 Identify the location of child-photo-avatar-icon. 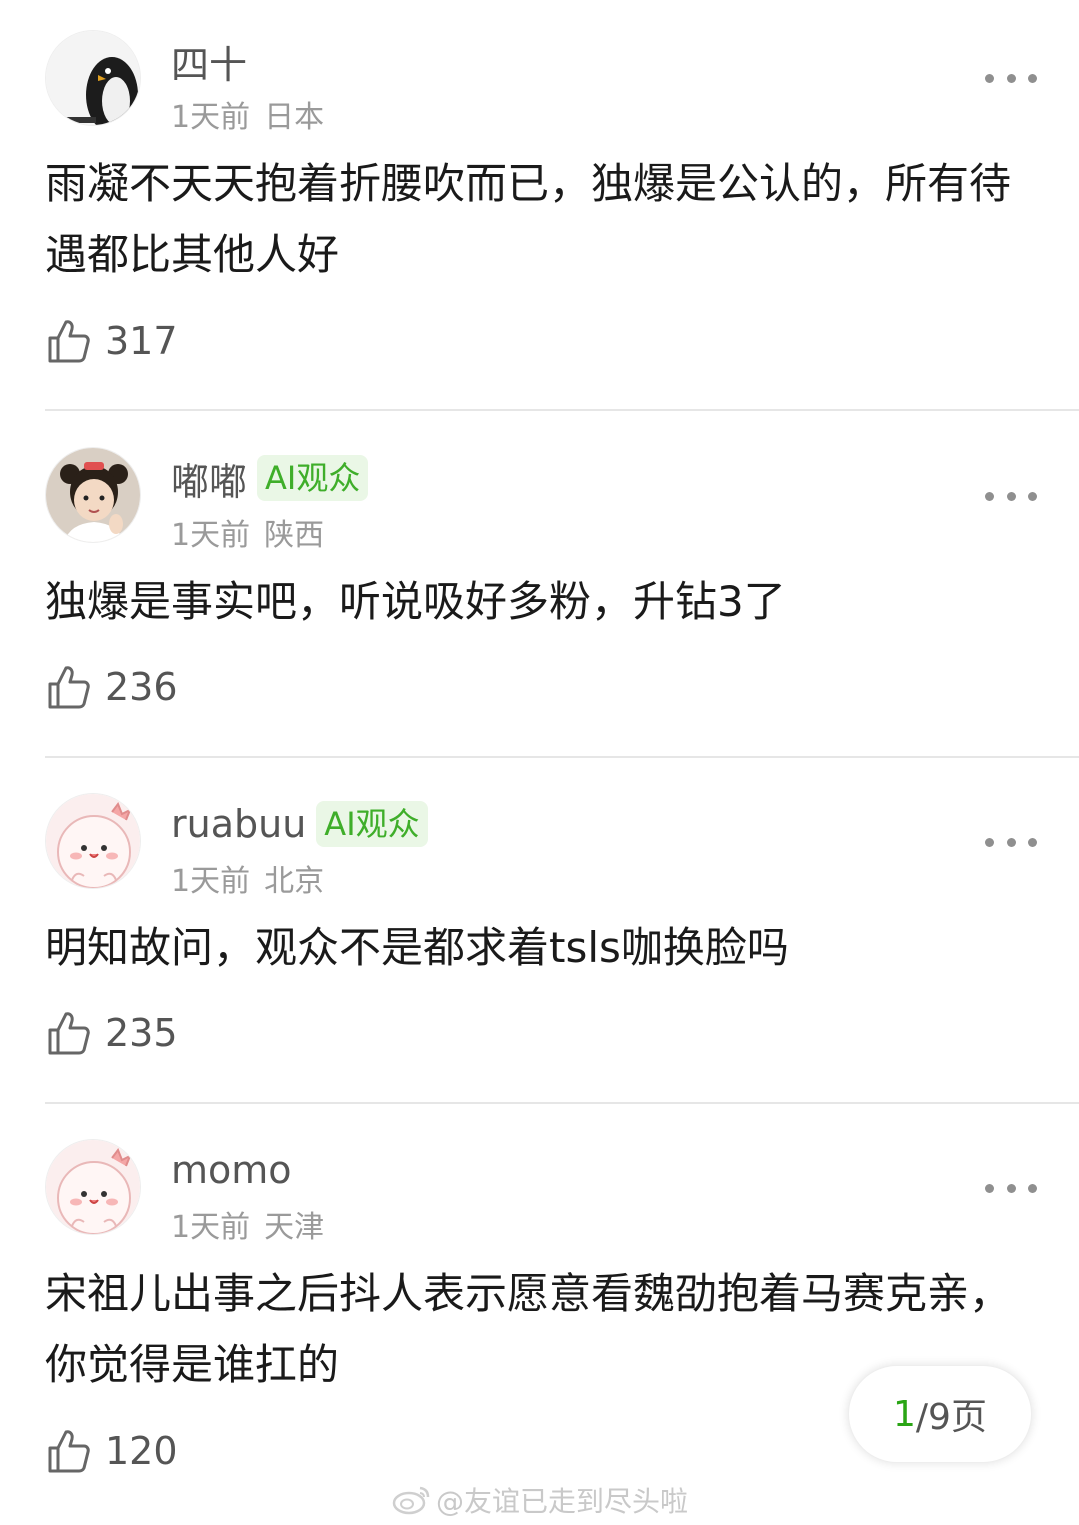
(93, 495).